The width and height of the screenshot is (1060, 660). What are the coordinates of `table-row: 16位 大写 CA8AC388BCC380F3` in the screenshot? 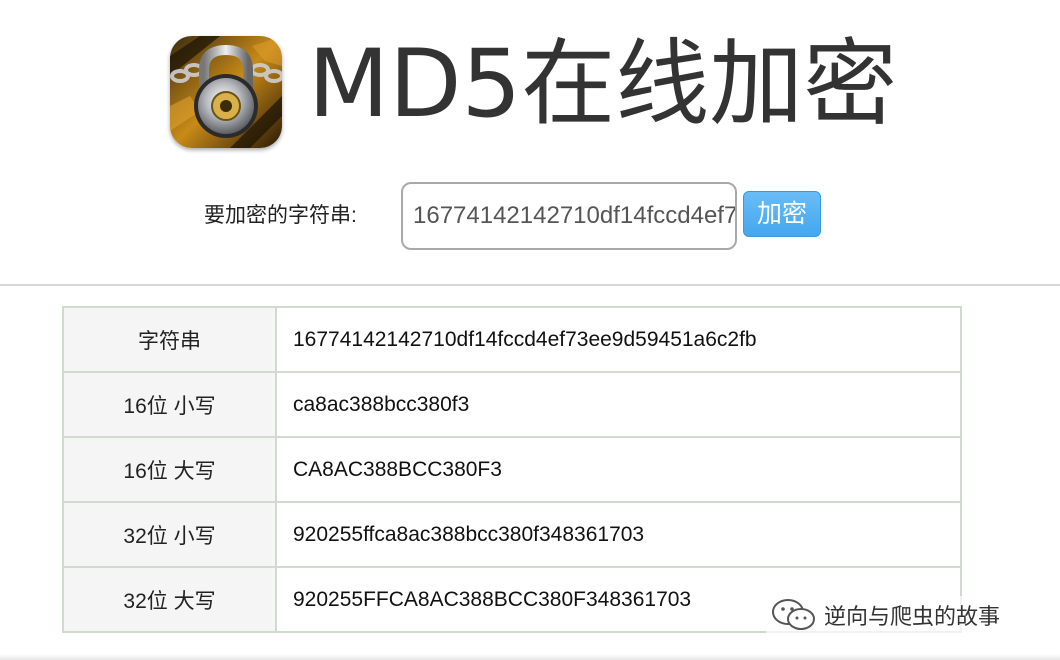 It's located at (512, 469).